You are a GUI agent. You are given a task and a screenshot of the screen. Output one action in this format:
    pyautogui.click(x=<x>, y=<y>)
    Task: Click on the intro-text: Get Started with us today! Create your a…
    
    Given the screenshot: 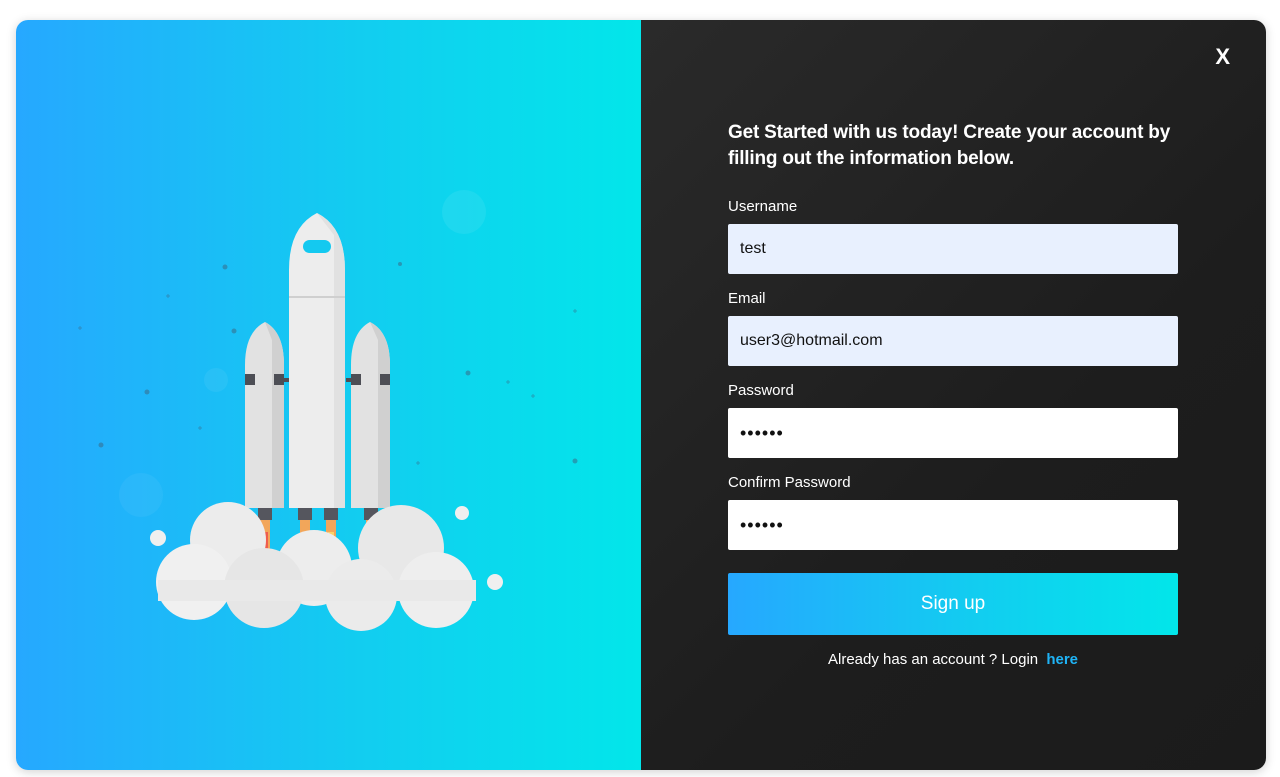 What is the action you would take?
    pyautogui.click(x=949, y=145)
    